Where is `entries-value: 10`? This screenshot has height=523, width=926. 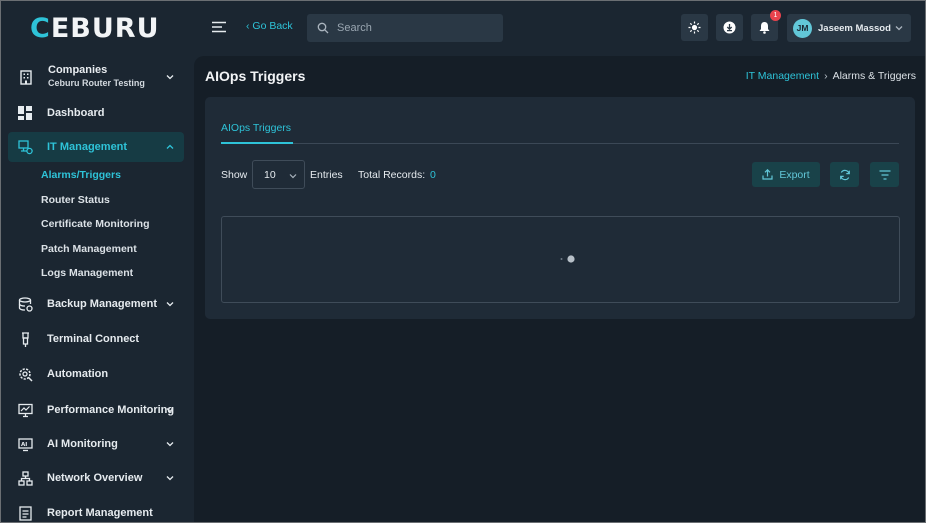 entries-value: 10 is located at coordinates (270, 174).